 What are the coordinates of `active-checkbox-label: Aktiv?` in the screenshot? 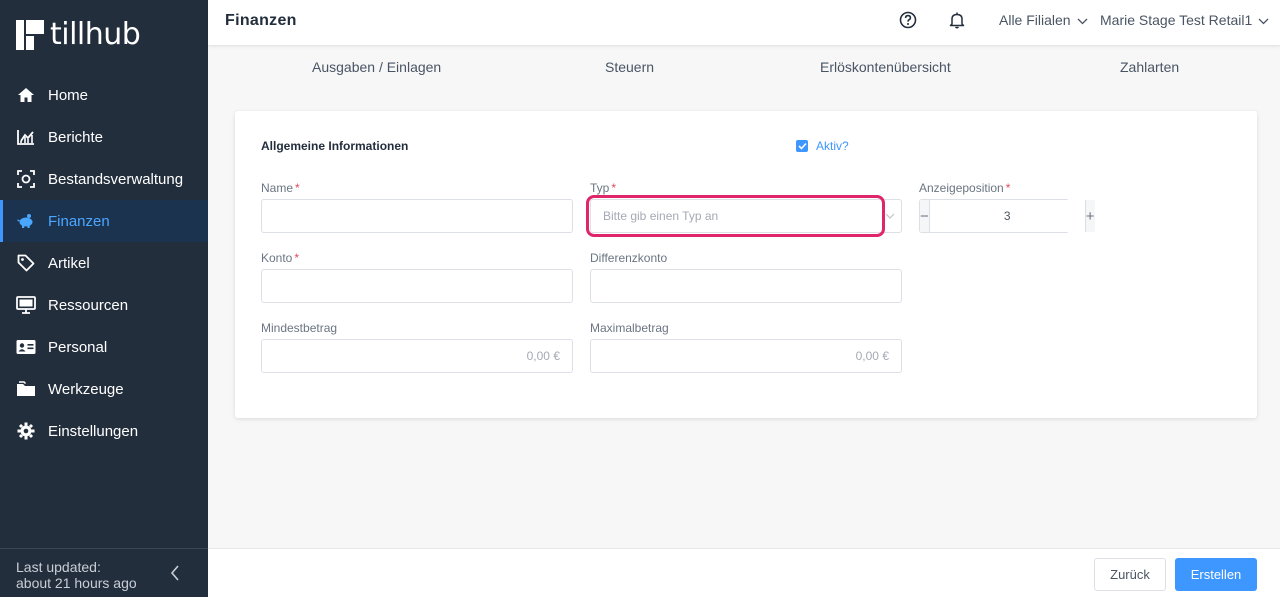 It's located at (832, 146).